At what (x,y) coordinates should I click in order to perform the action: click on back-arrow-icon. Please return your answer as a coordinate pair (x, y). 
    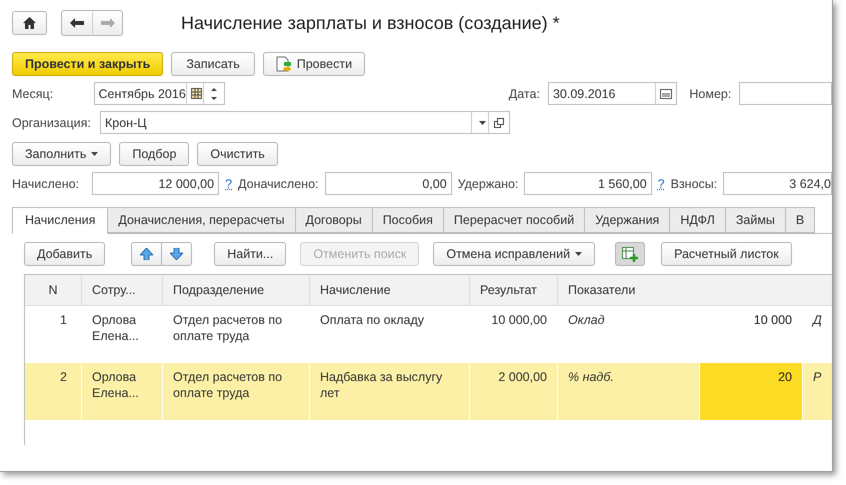
    Looking at the image, I should click on (77, 23).